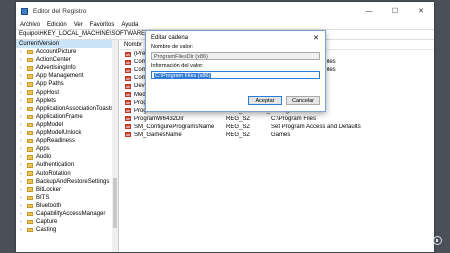  What do you see at coordinates (277, 119) in the screenshot?
I see `value-row: ab ProgramW6432Dir REG_SZ C:\Program Files` at bounding box center [277, 119].